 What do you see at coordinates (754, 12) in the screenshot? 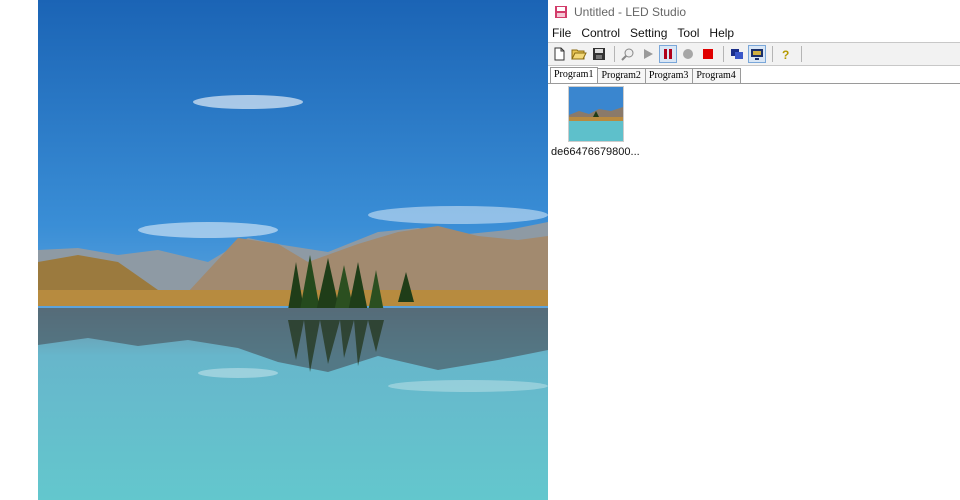
I see `title-bar: Untitled - LED Studio` at bounding box center [754, 12].